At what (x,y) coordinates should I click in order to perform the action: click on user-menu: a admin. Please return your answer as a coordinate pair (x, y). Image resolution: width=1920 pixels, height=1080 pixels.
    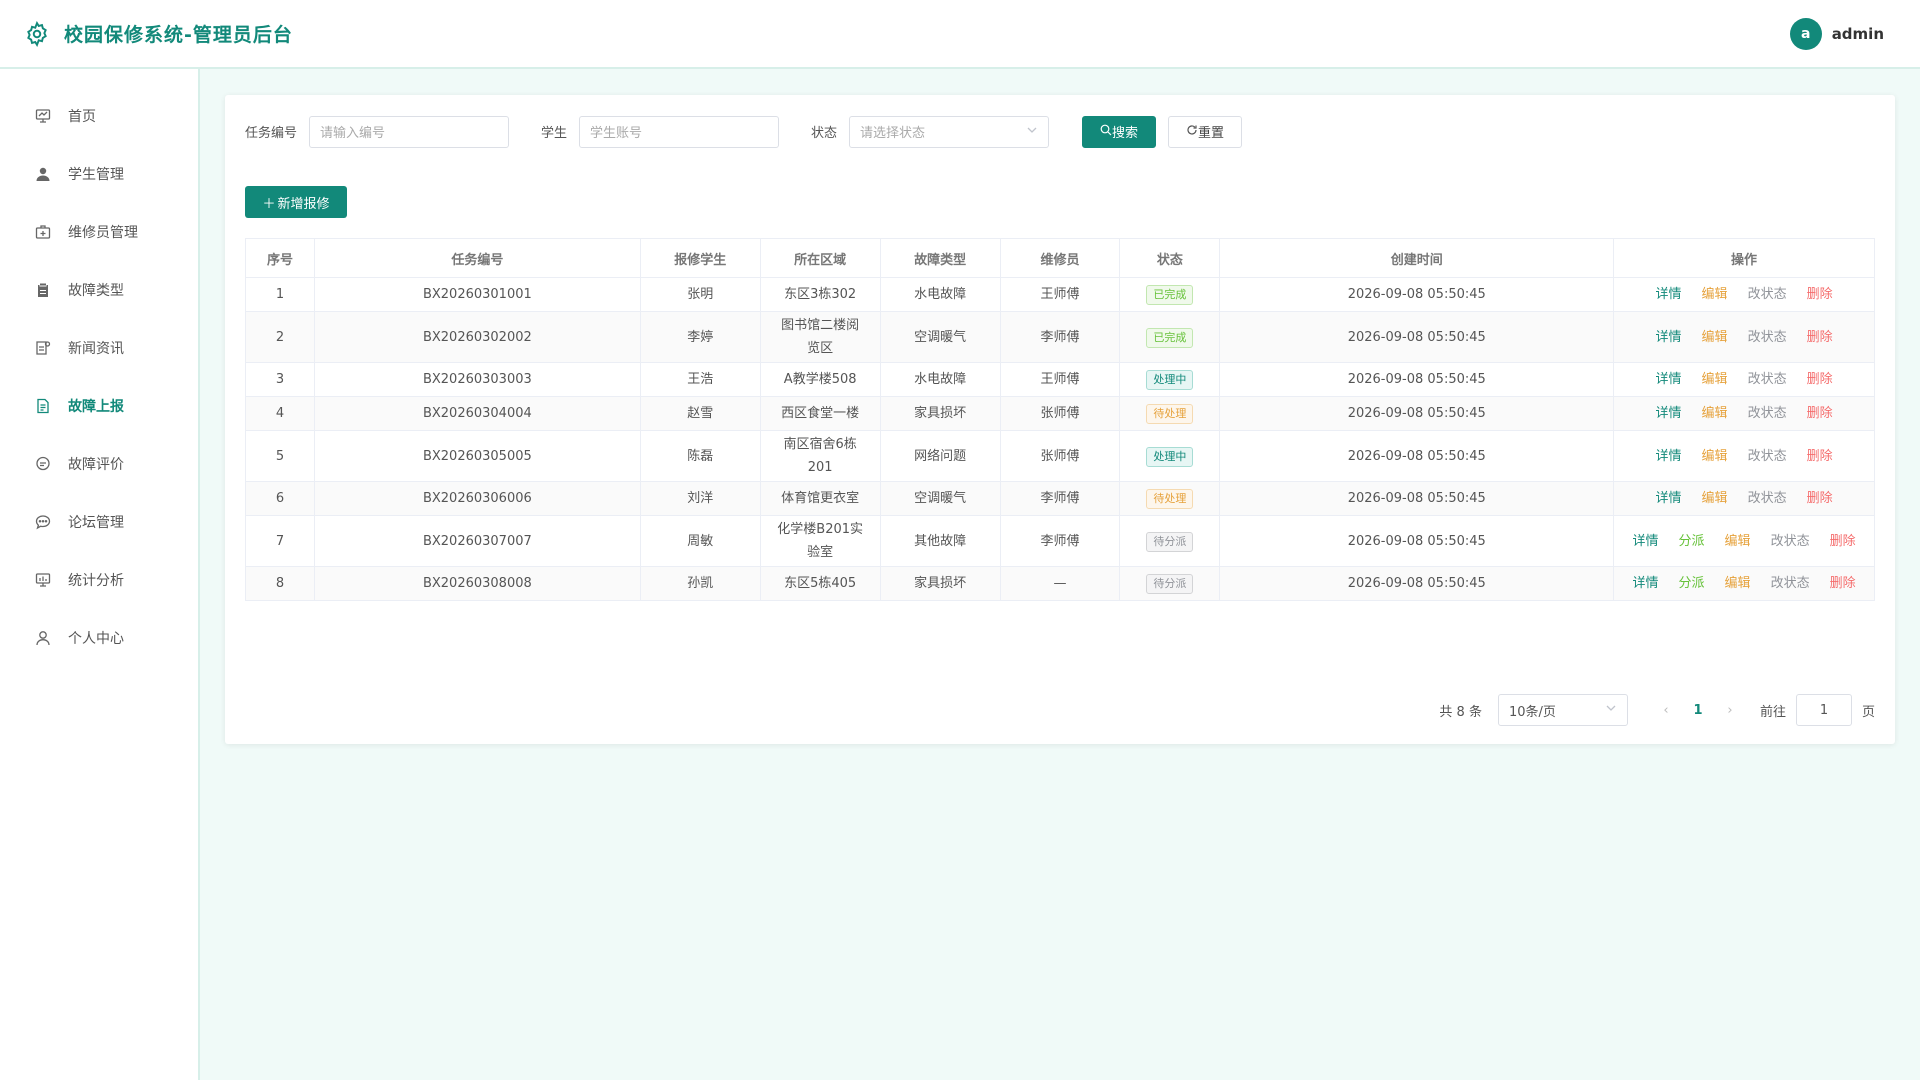
    Looking at the image, I should click on (1836, 34).